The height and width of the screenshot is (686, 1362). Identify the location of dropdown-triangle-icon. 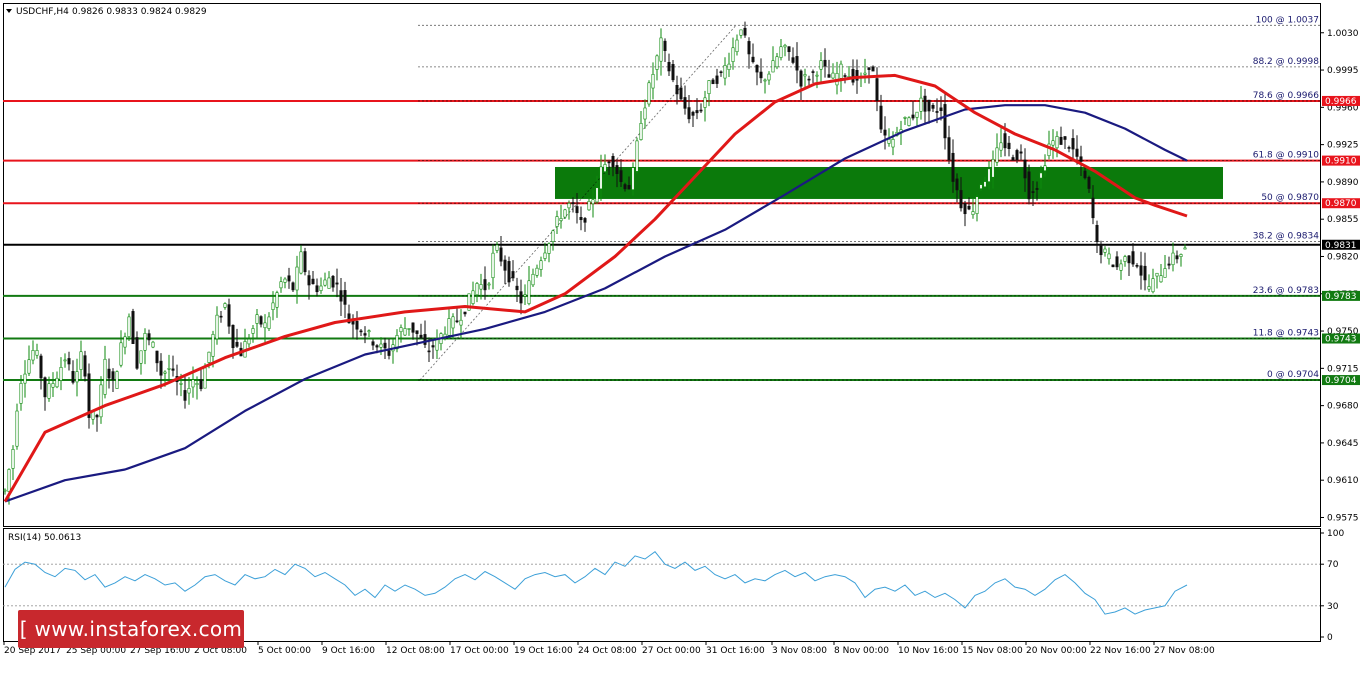
(9, 11).